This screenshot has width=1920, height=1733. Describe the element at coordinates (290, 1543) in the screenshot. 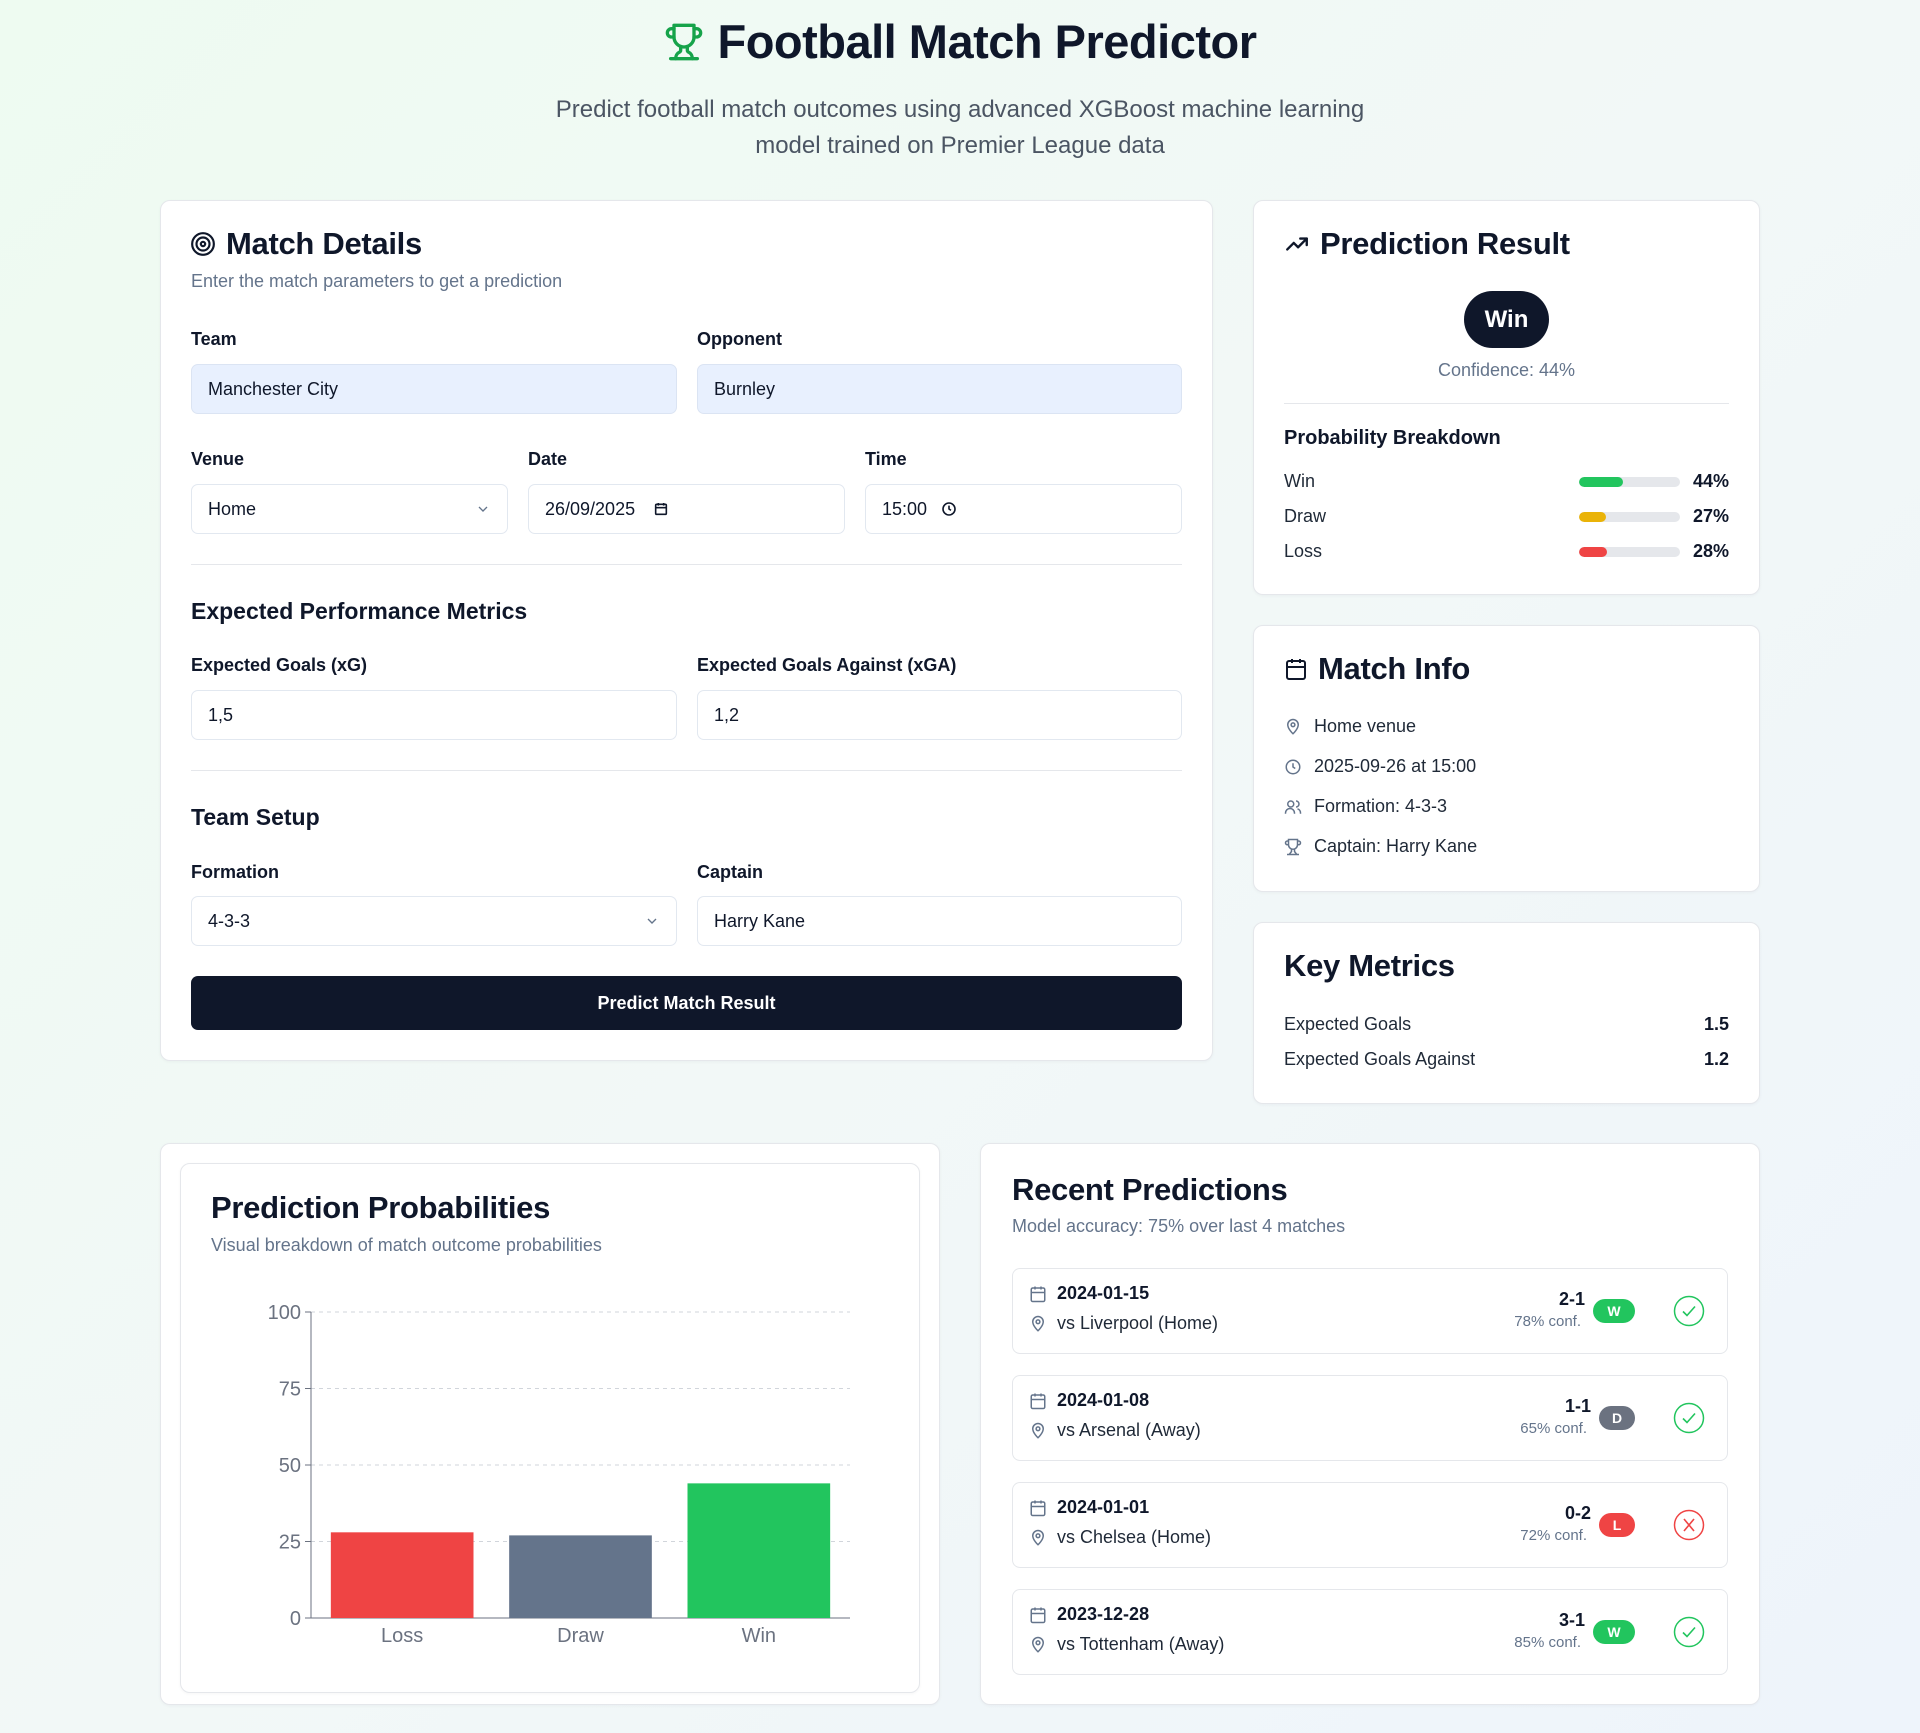

I see `y-tick-label: 25` at that location.